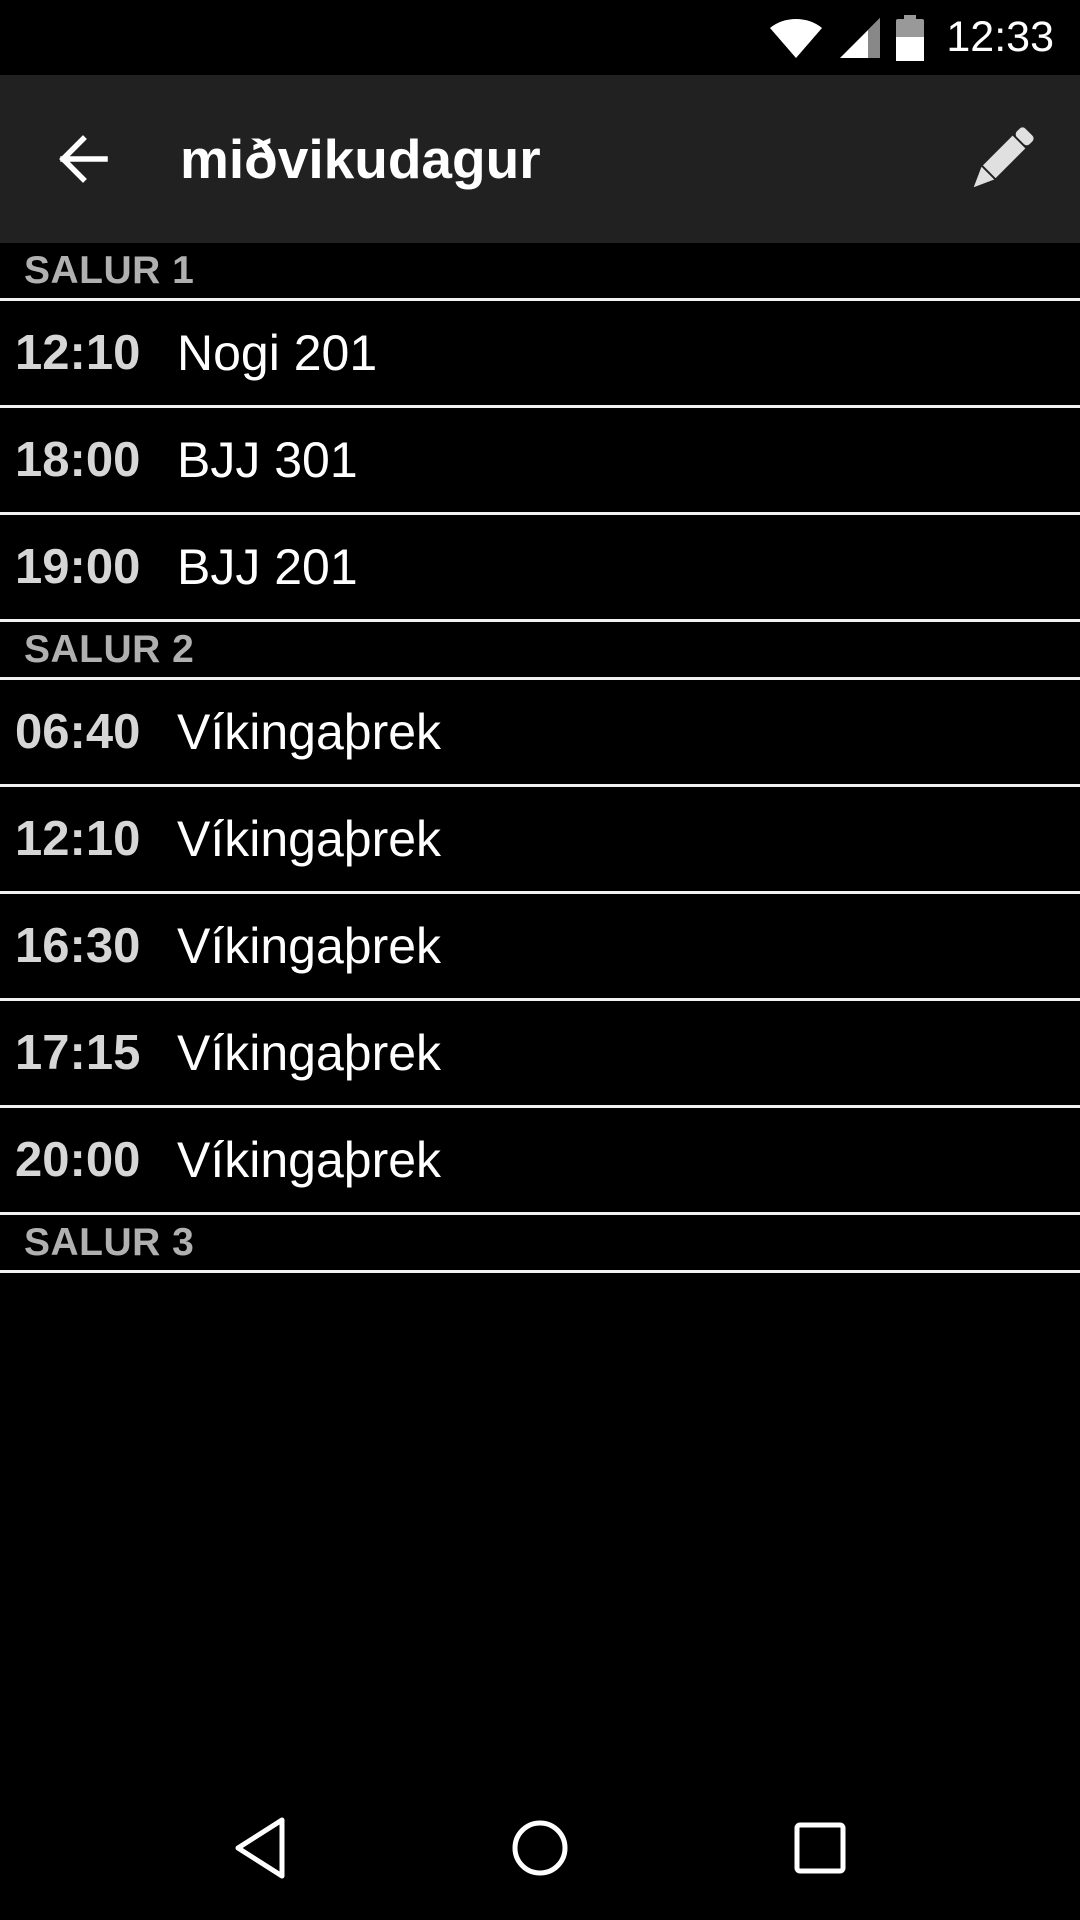 The height and width of the screenshot is (1920, 1080). Describe the element at coordinates (78, 946) in the screenshot. I see `item-time: 16:30` at that location.